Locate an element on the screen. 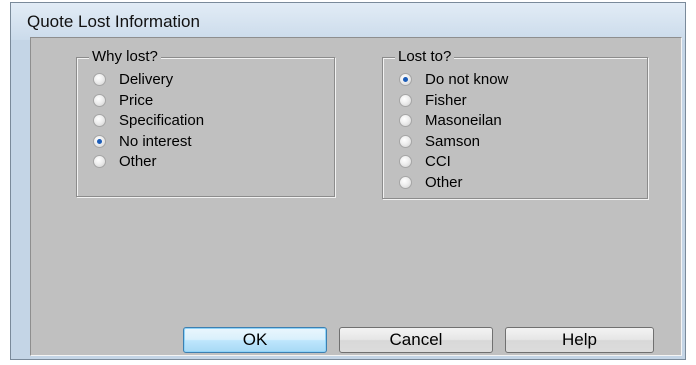 The height and width of the screenshot is (365, 696). radio-label: Delivery is located at coordinates (146, 79).